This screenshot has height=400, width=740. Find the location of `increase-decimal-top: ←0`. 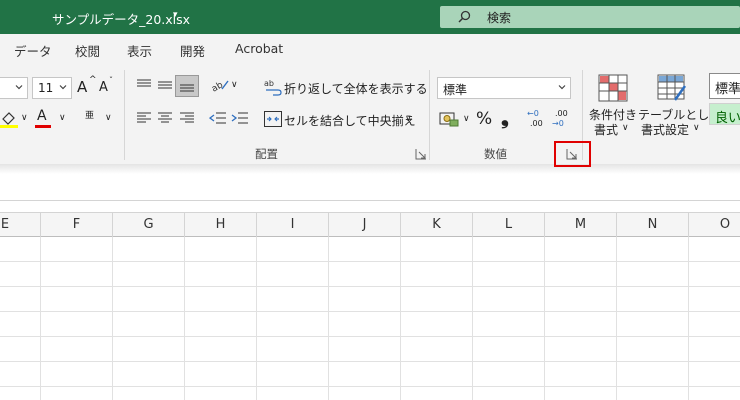

increase-decimal-top: ←0 is located at coordinates (533, 113).